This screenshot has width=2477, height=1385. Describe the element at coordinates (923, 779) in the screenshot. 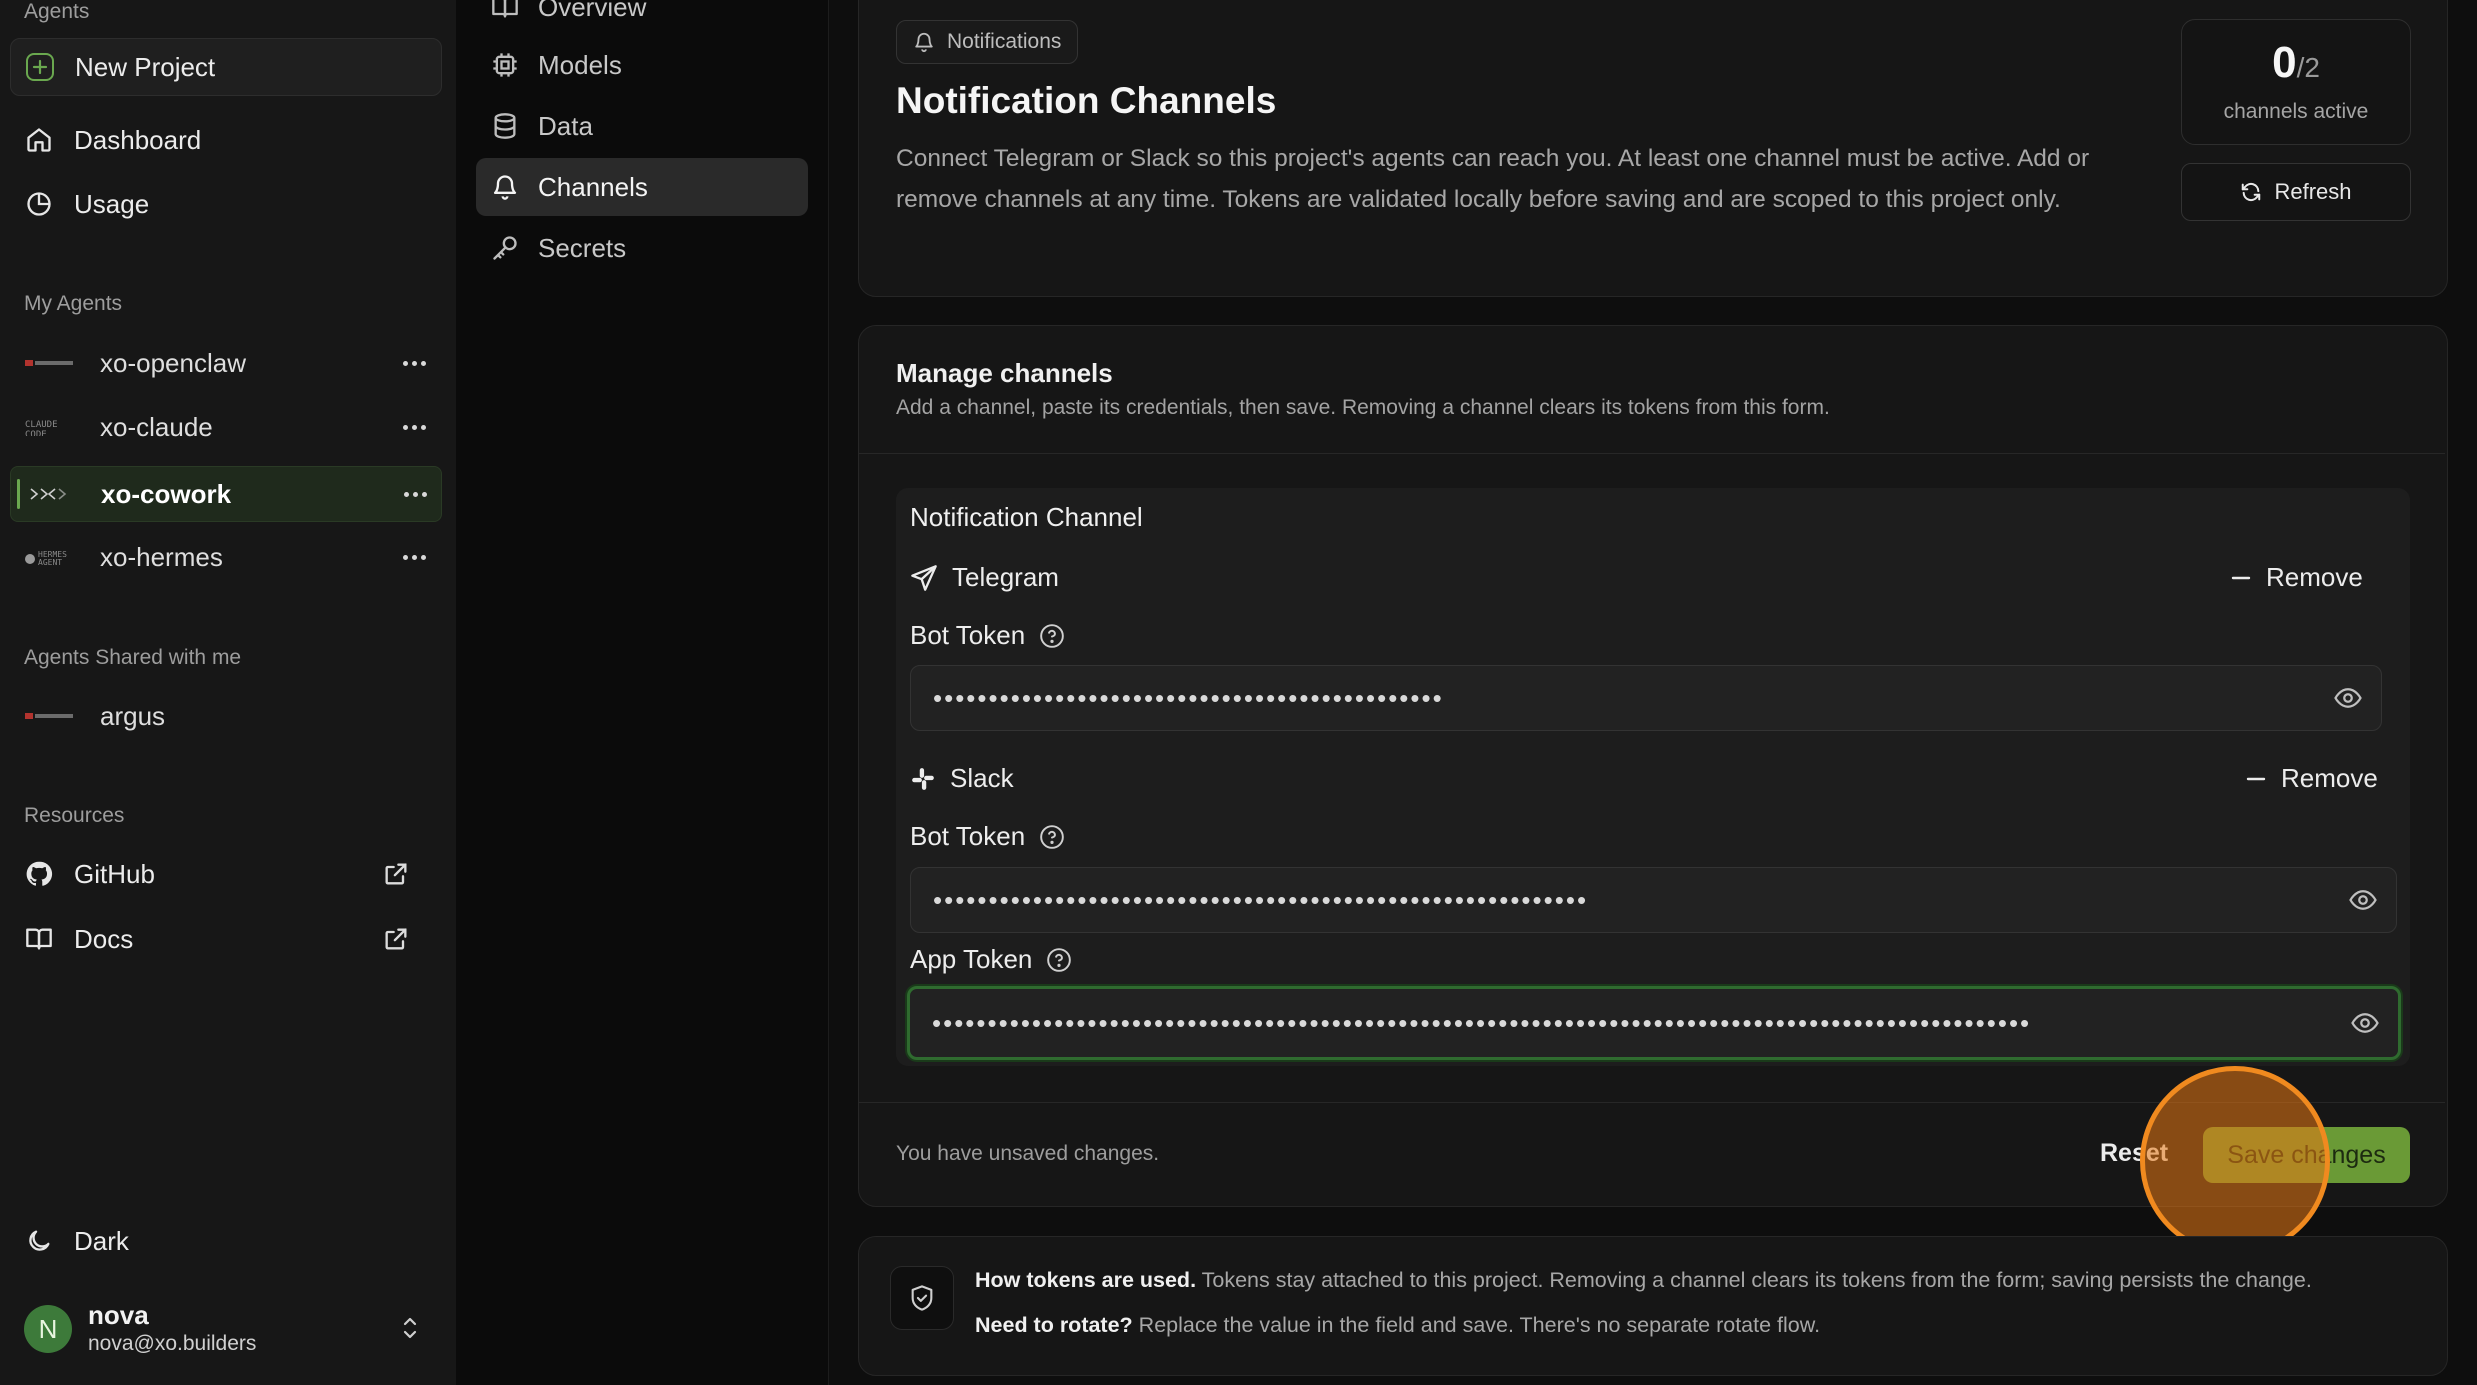

I see `slack-icon` at that location.